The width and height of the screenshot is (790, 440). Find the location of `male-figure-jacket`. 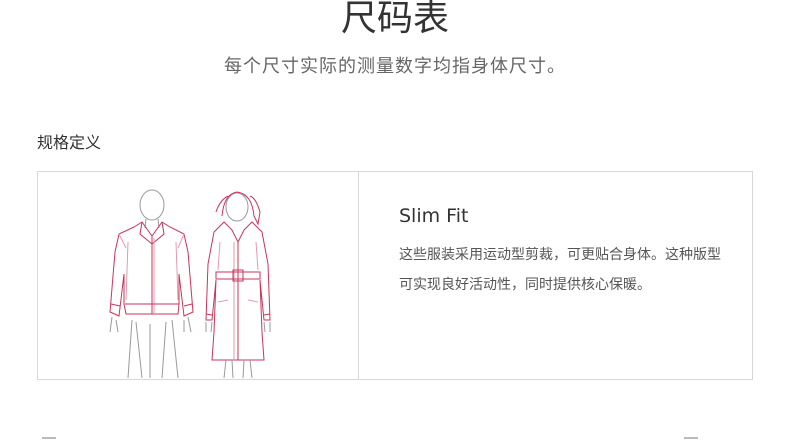

male-figure-jacket is located at coordinates (151, 284).